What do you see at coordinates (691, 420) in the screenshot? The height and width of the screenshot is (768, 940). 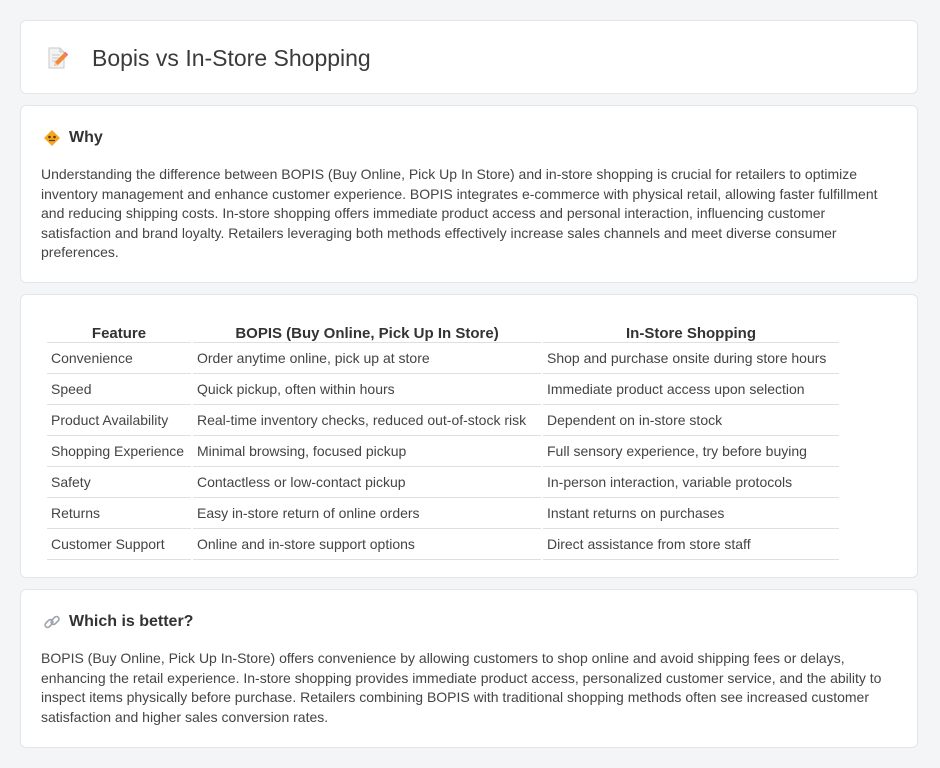 I see `instore-cell: Dependent on in-store stock` at bounding box center [691, 420].